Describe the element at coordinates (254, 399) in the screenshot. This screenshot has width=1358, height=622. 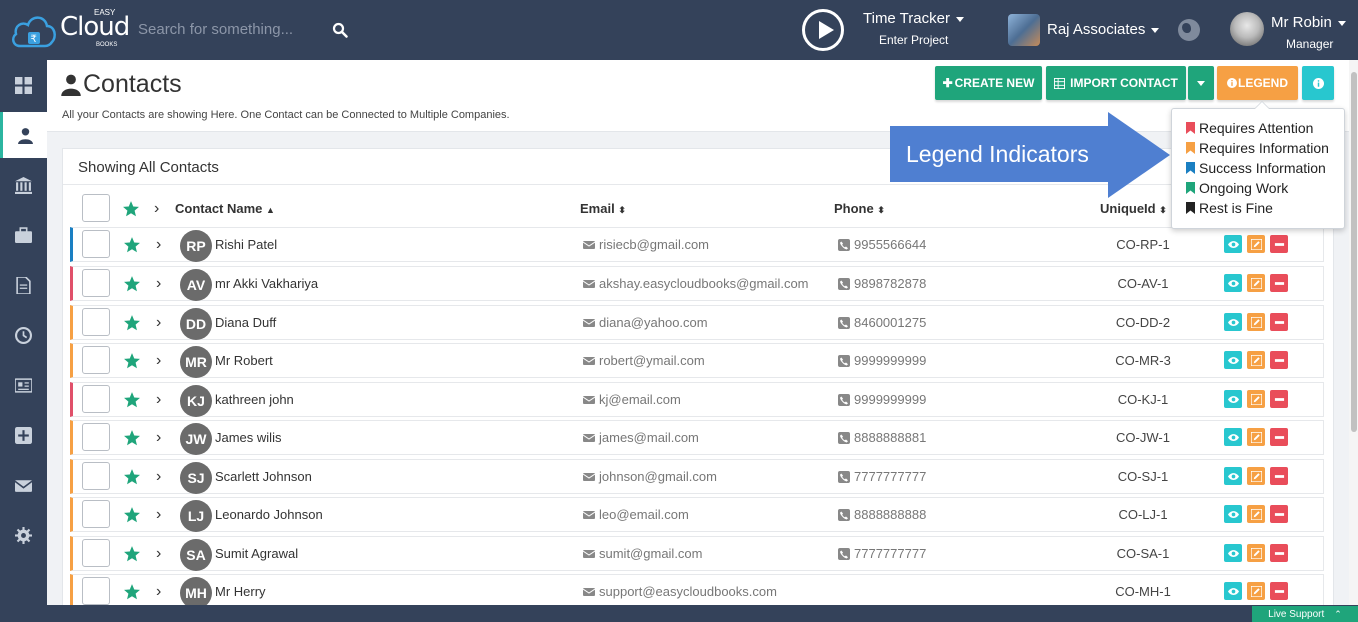
I see `contact-name: kathreen john` at that location.